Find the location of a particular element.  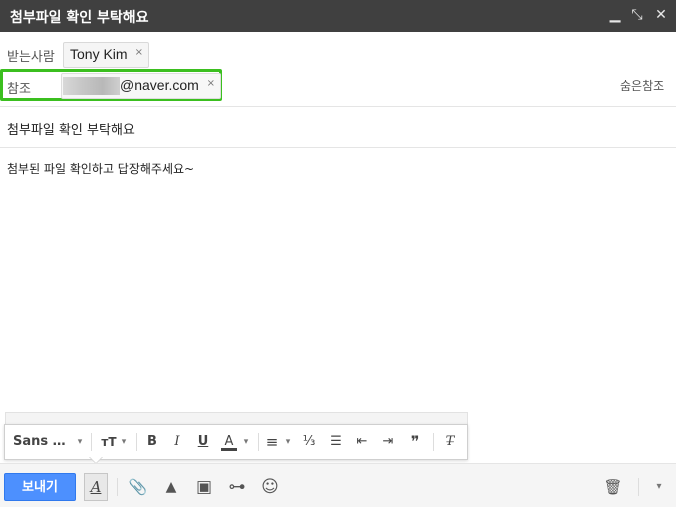

clear-formatting-icon: T̶ is located at coordinates (450, 442).